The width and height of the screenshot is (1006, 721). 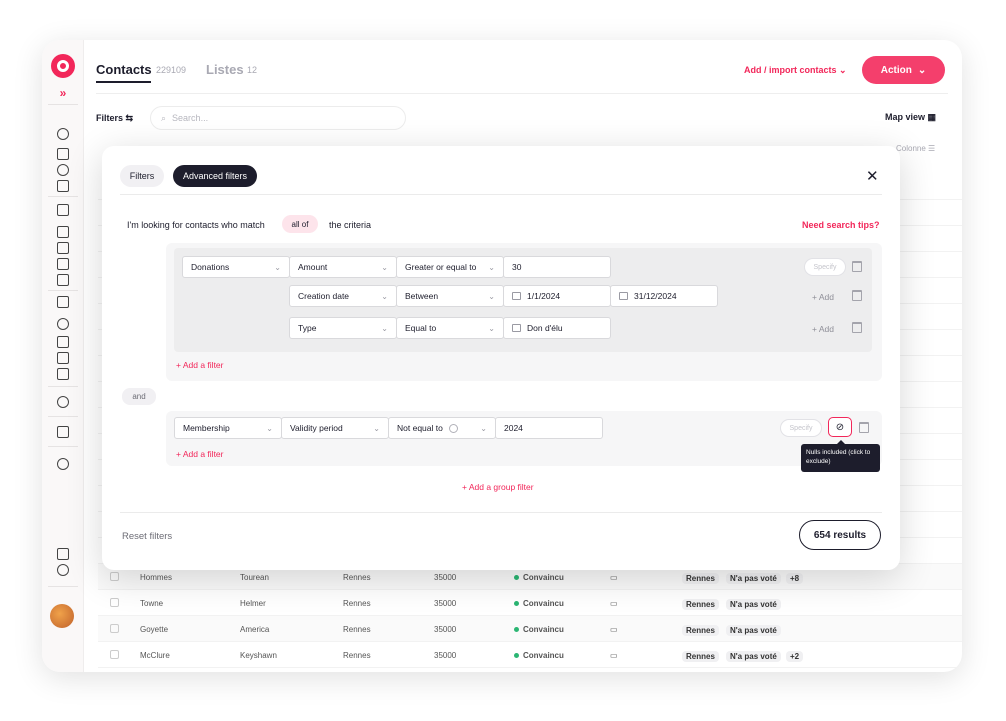 I want to click on filters-toggle: Filters ⇆, so click(x=114, y=118).